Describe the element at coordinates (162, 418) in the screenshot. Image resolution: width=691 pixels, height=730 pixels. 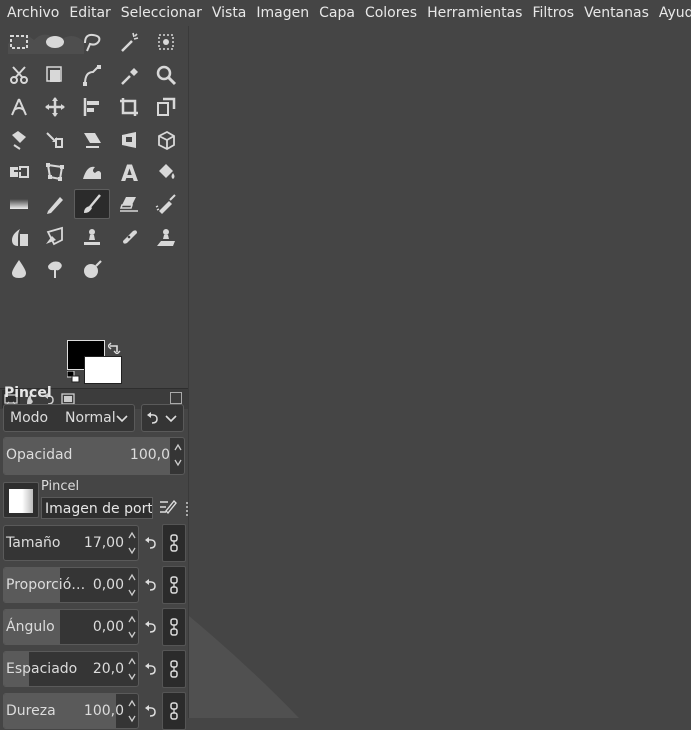
I see `mode-reset-select` at that location.